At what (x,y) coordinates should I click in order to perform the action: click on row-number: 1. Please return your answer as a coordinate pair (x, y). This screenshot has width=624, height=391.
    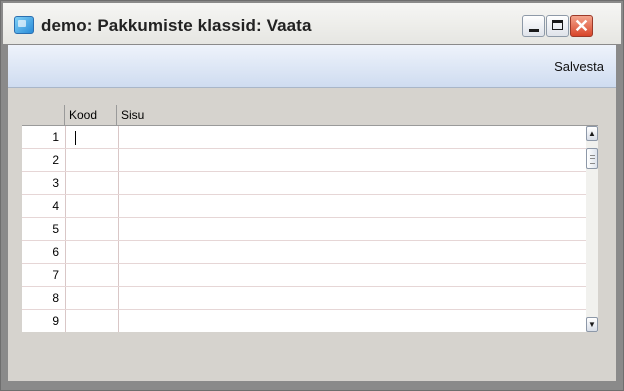
    Looking at the image, I should click on (55, 137).